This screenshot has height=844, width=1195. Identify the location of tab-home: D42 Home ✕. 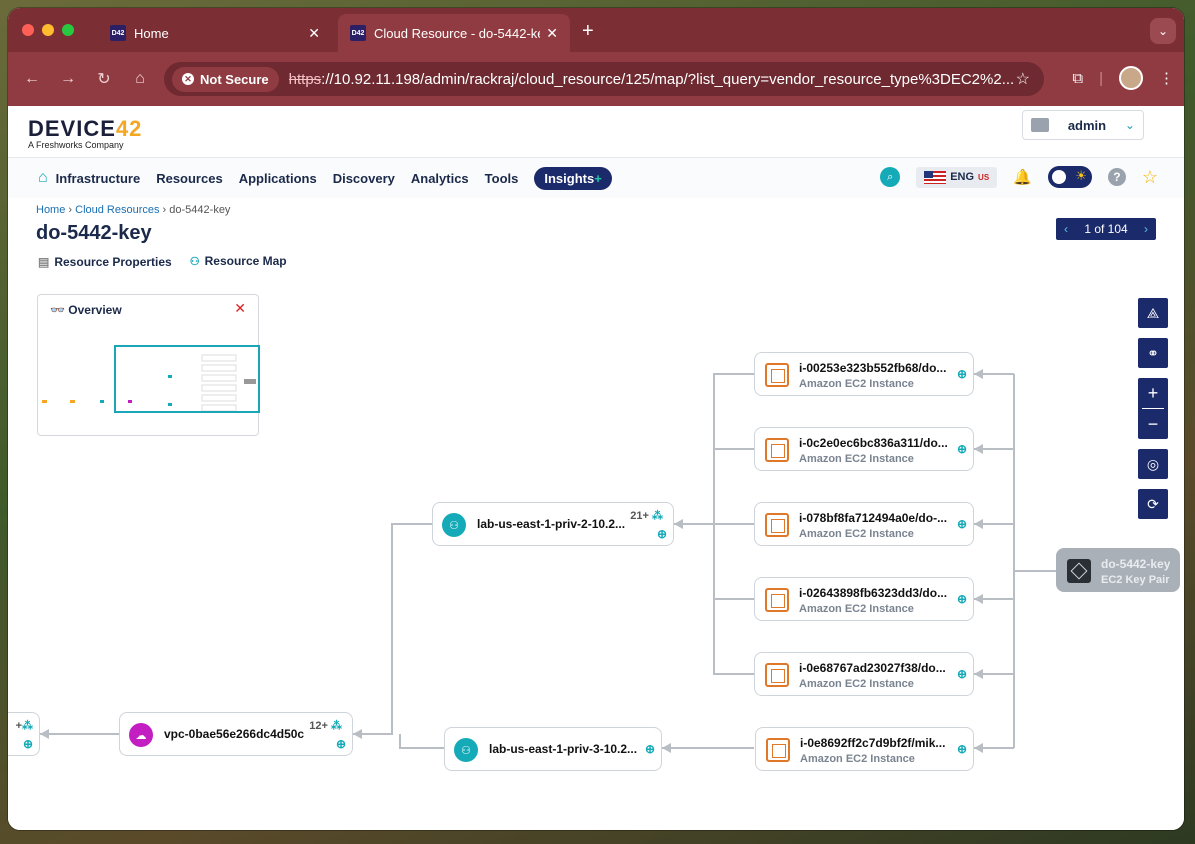
(215, 33).